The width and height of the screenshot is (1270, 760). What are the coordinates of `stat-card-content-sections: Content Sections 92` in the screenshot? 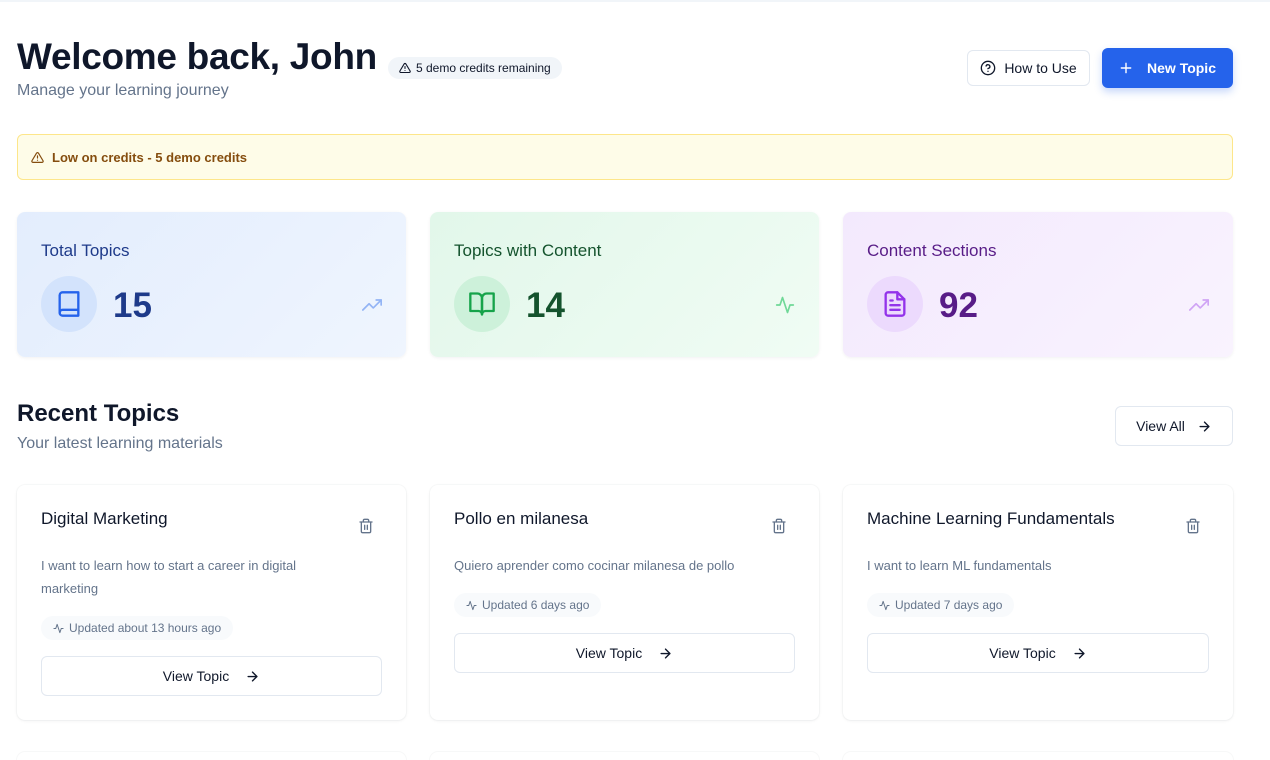 It's located at (1038, 284).